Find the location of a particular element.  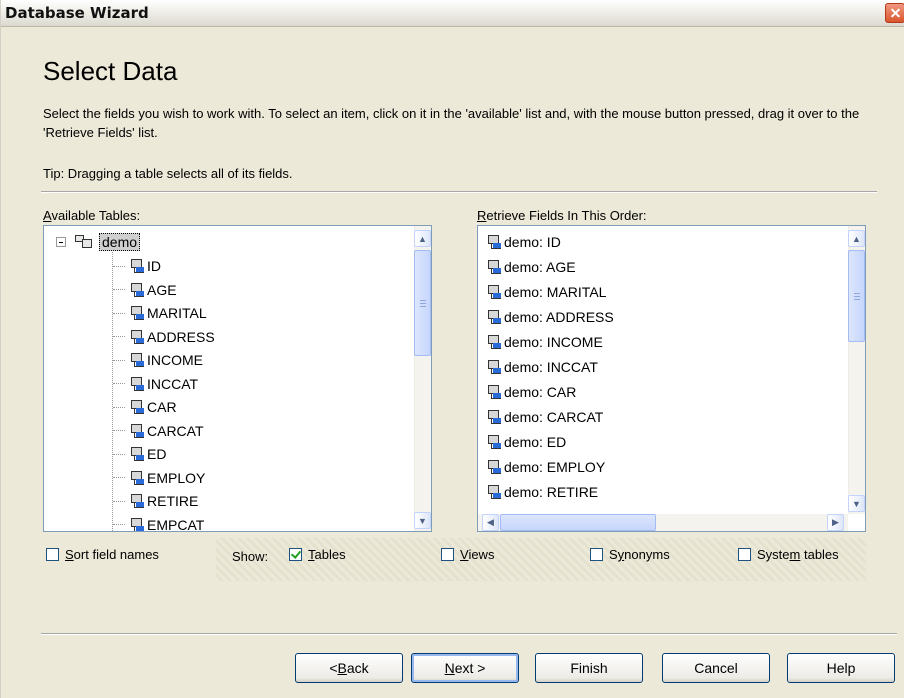

available-field-item: INCCAT is located at coordinates (155, 384).